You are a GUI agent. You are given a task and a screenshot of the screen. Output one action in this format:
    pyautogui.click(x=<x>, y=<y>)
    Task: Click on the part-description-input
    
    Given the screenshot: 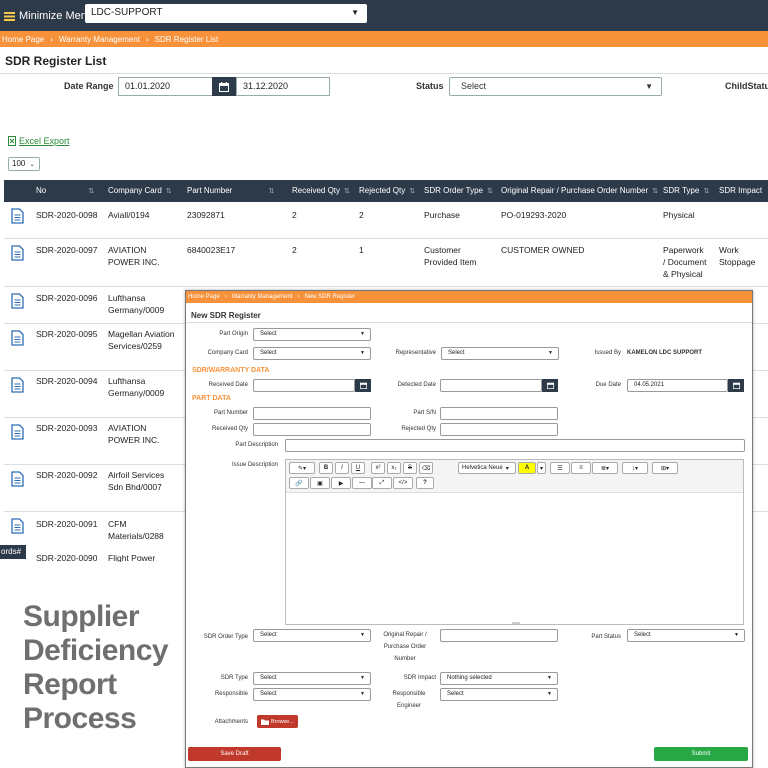 What is the action you would take?
    pyautogui.click(x=515, y=445)
    